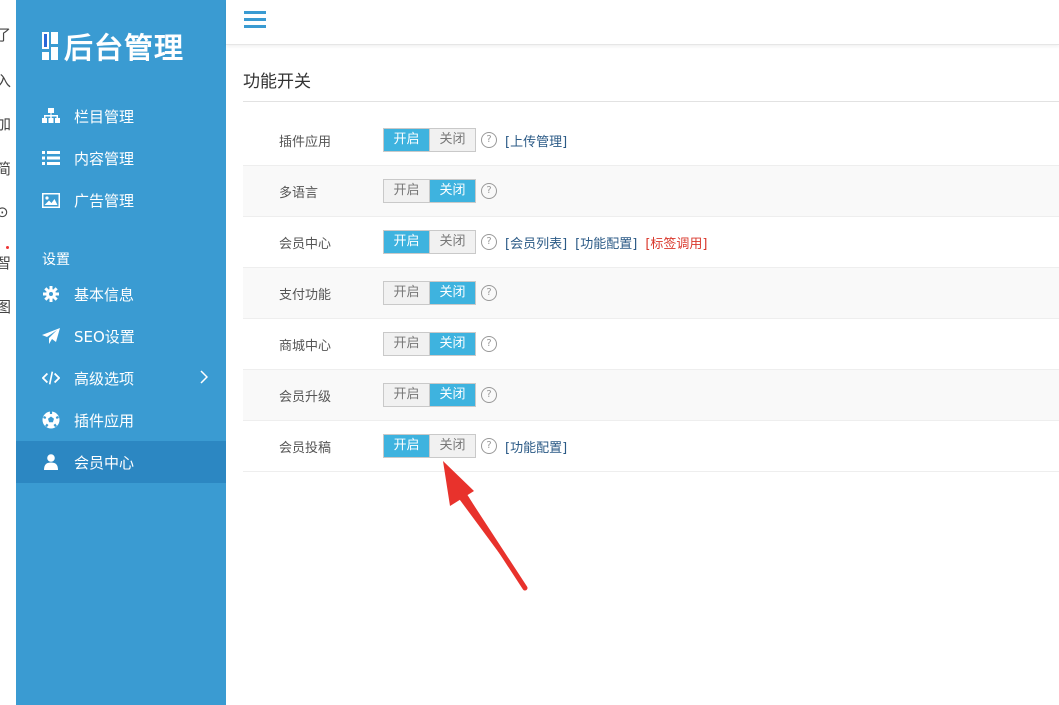  I want to click on sidebar-item-plugins: 插件应用, so click(121, 420).